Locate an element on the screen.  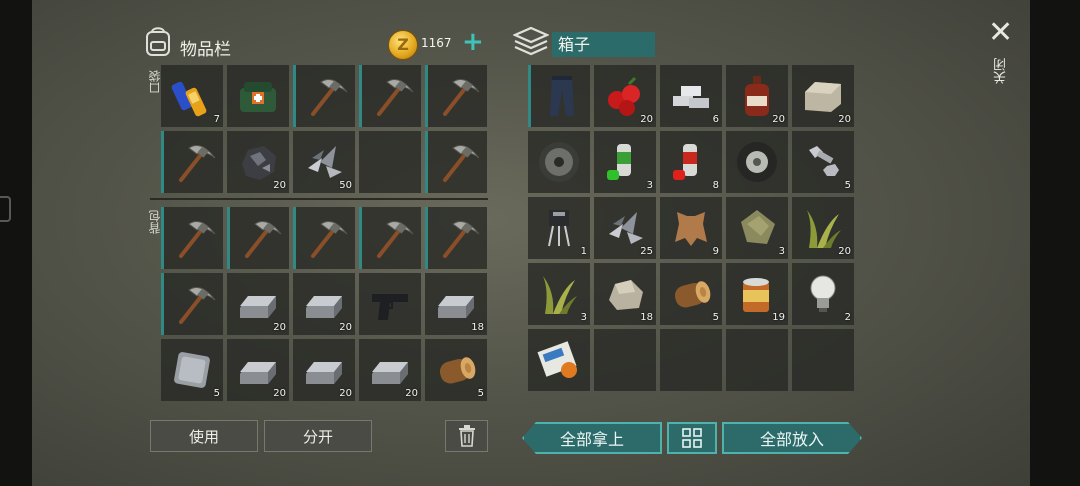
chest-icon is located at coordinates (531, 41).